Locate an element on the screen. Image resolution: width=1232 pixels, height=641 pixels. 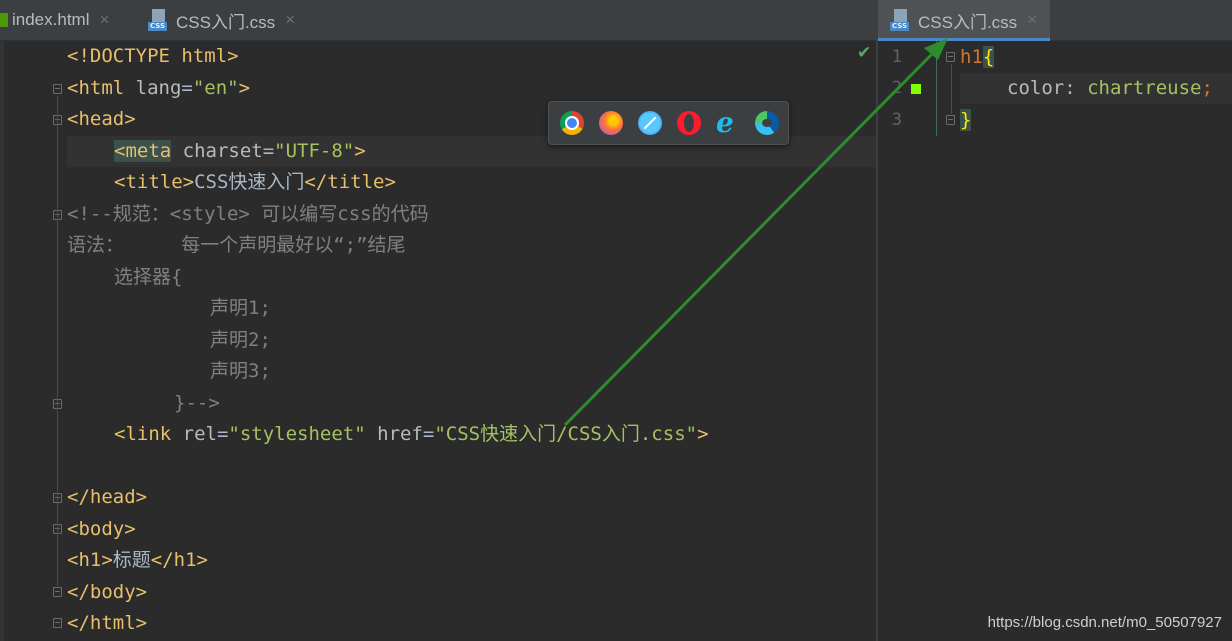
code-line-10: 声明2; is located at coordinates (240, 340).